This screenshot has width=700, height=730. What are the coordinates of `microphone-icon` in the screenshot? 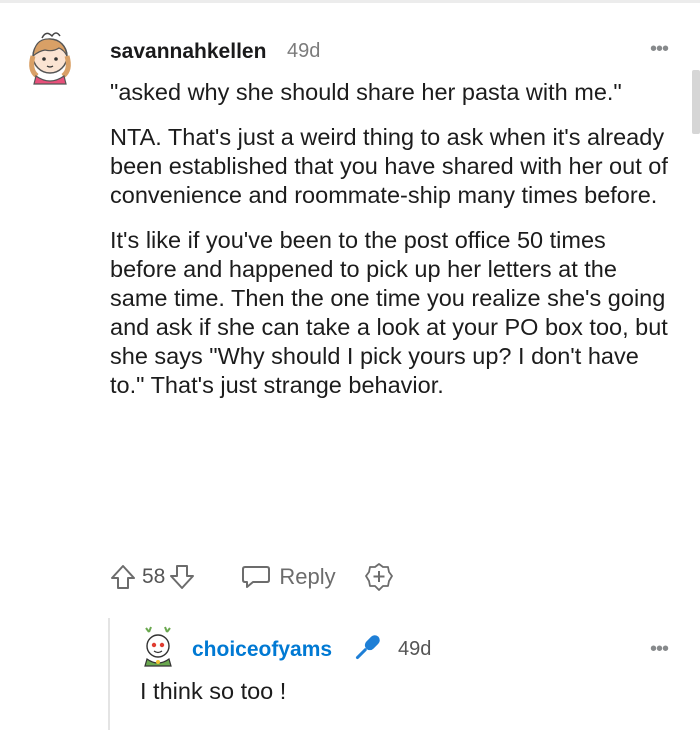 It's located at (367, 650).